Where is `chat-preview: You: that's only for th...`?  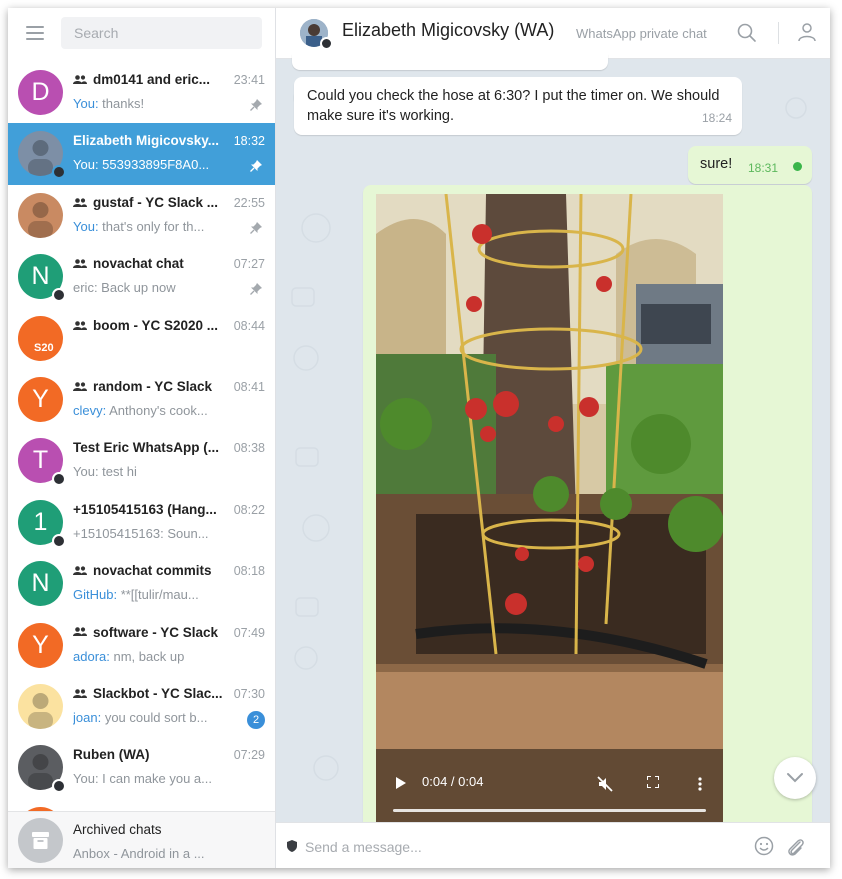 chat-preview: You: that's only for th... is located at coordinates (148, 226).